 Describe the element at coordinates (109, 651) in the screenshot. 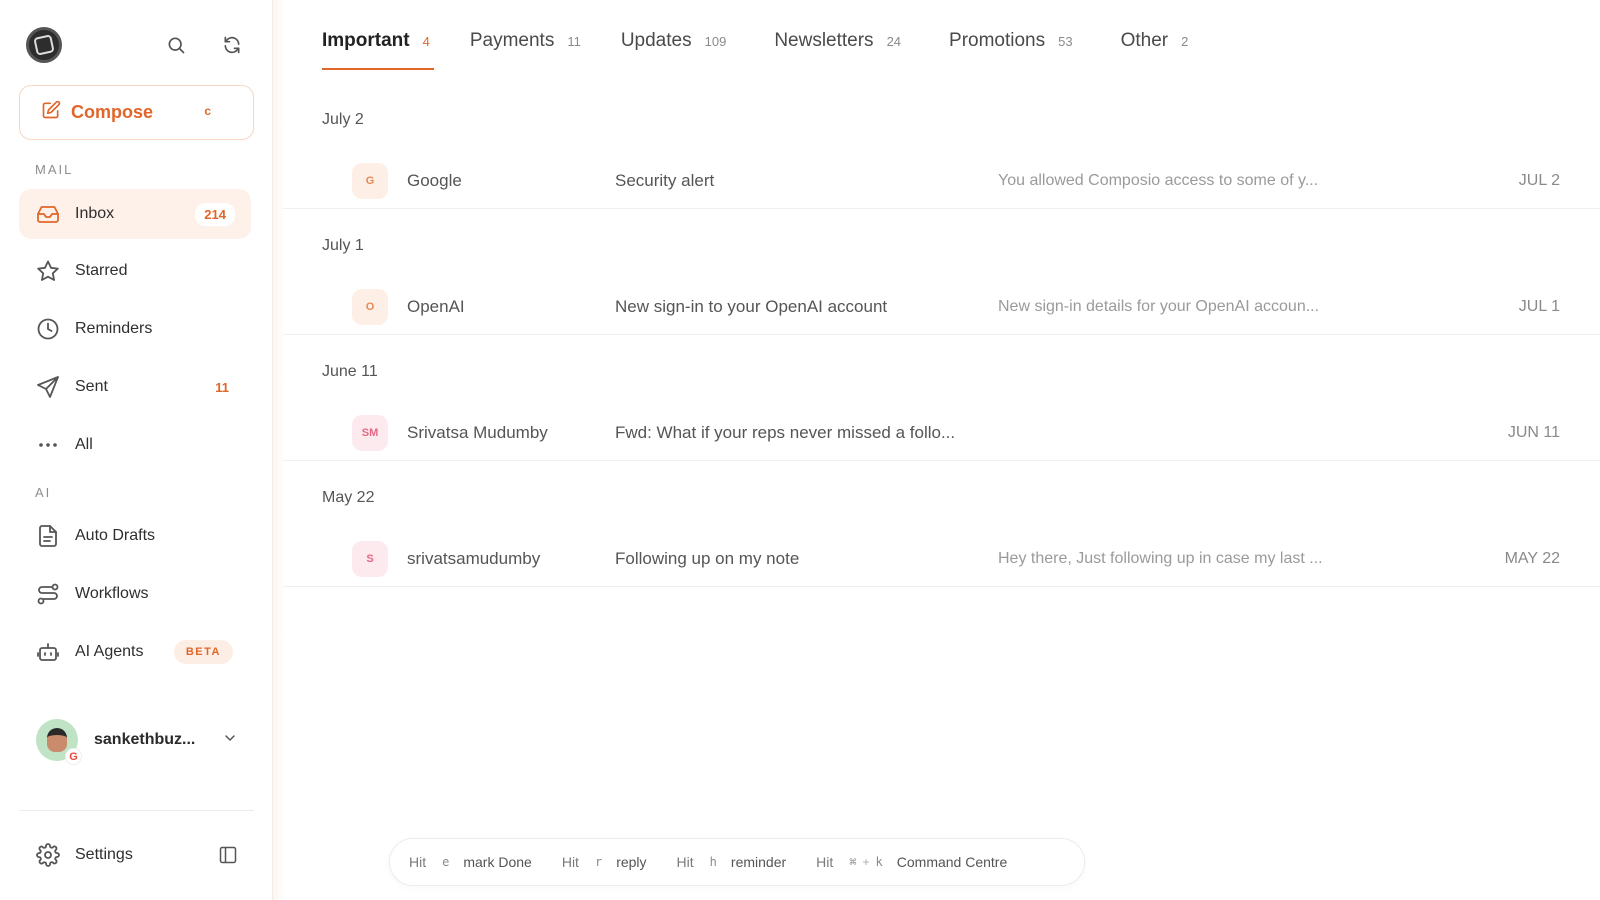

I see `sidebar-item-label: AI Agents` at that location.